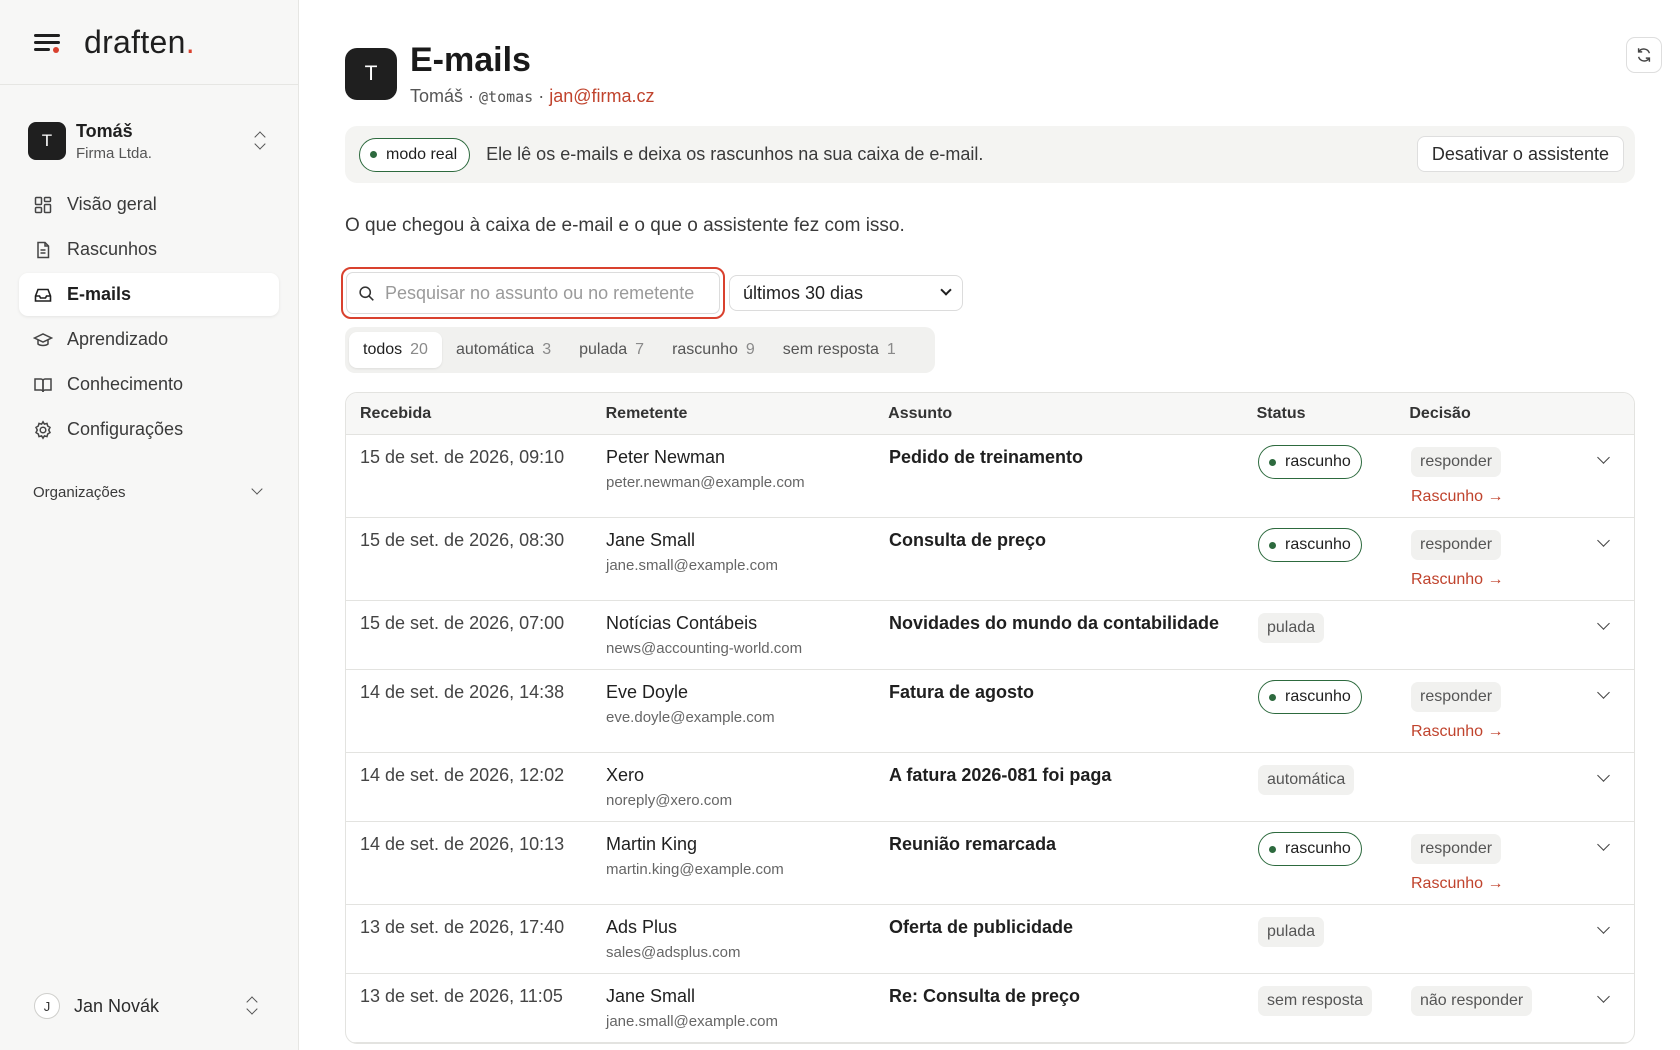  What do you see at coordinates (43, 205) in the screenshot?
I see `dashboard-icon` at bounding box center [43, 205].